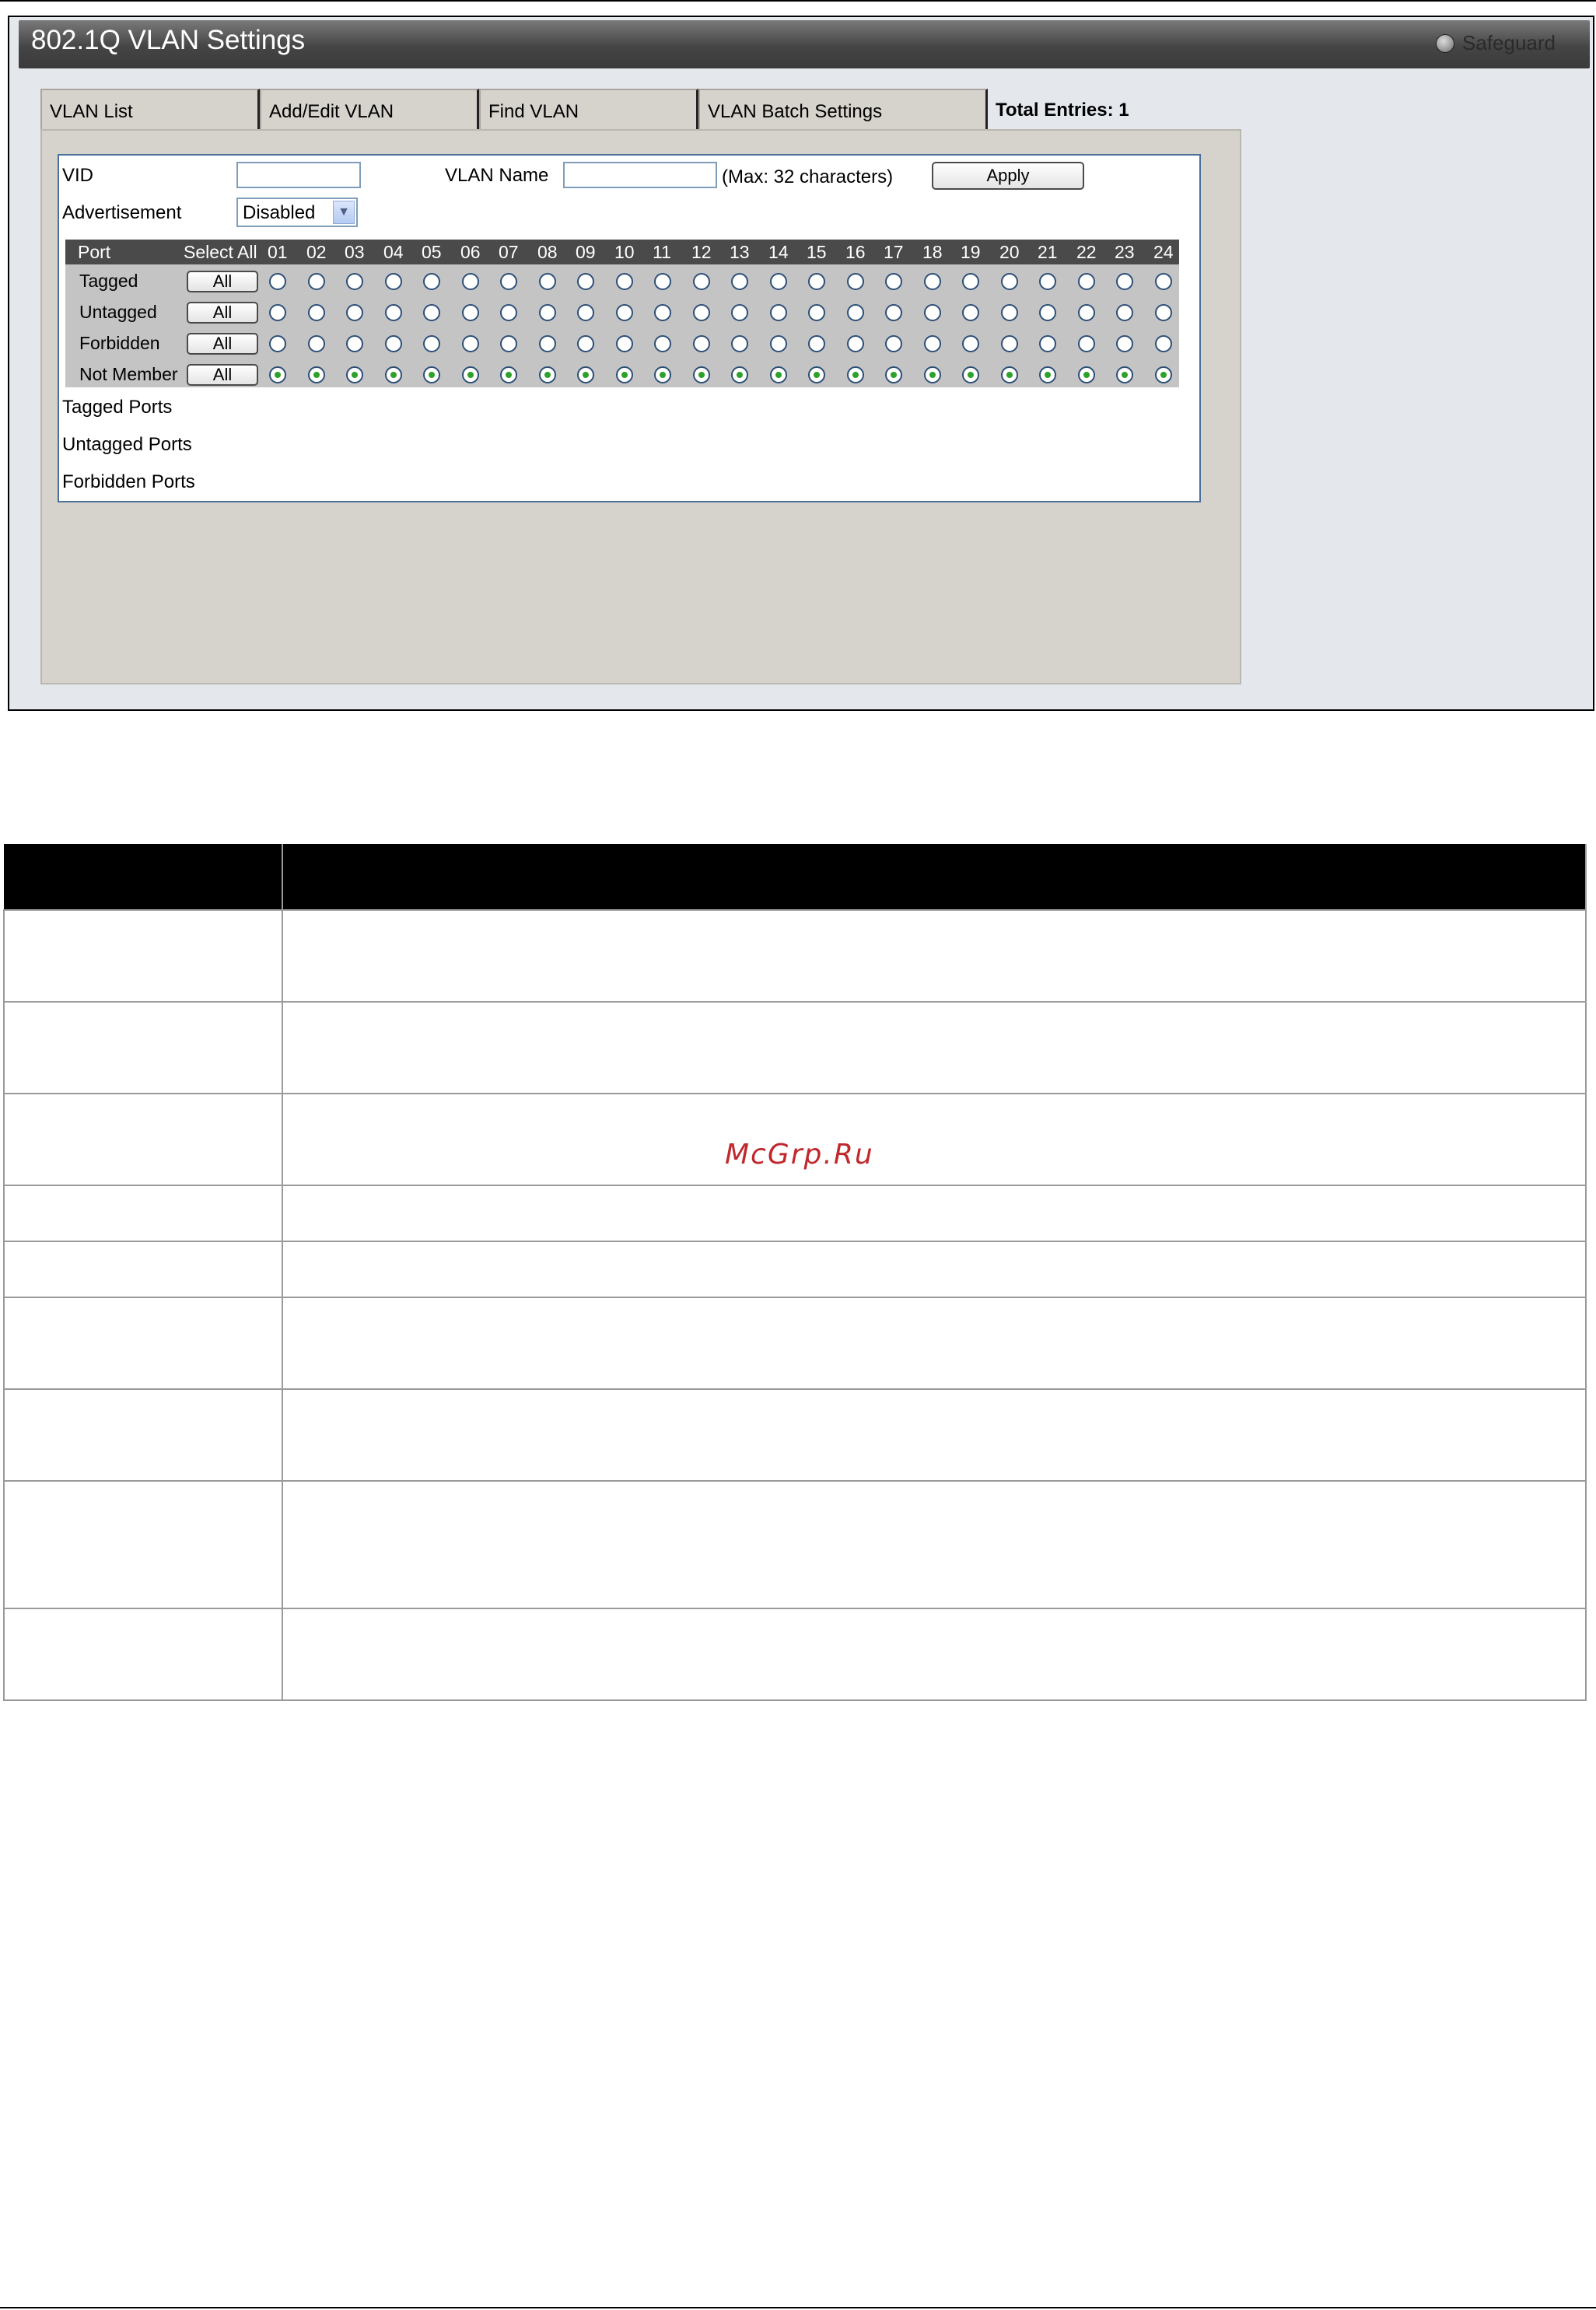  I want to click on tab-vlan-list: VLAN List, so click(150, 109).